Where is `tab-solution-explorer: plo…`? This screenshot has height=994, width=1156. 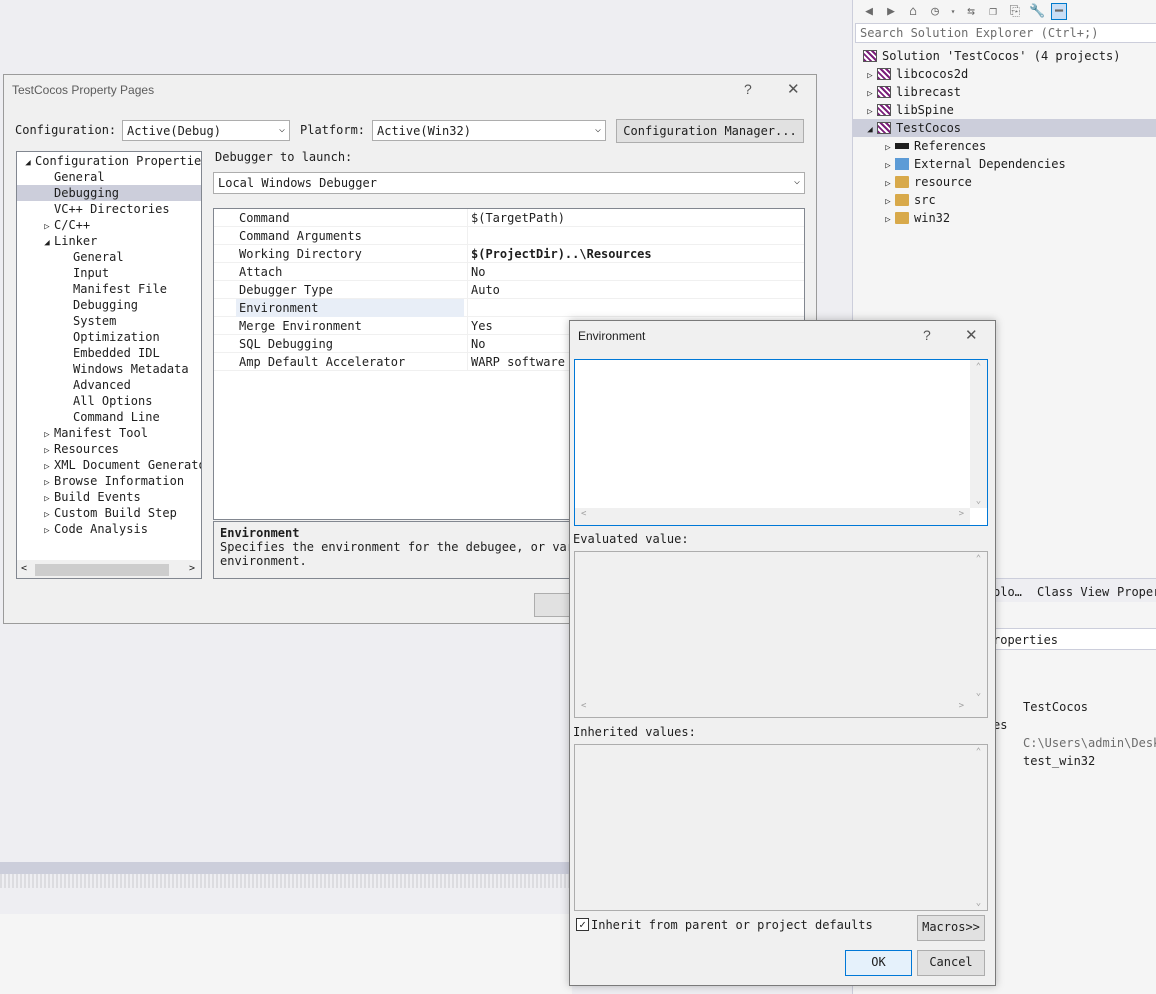
tab-solution-explorer: plo… is located at coordinates (1007, 592).